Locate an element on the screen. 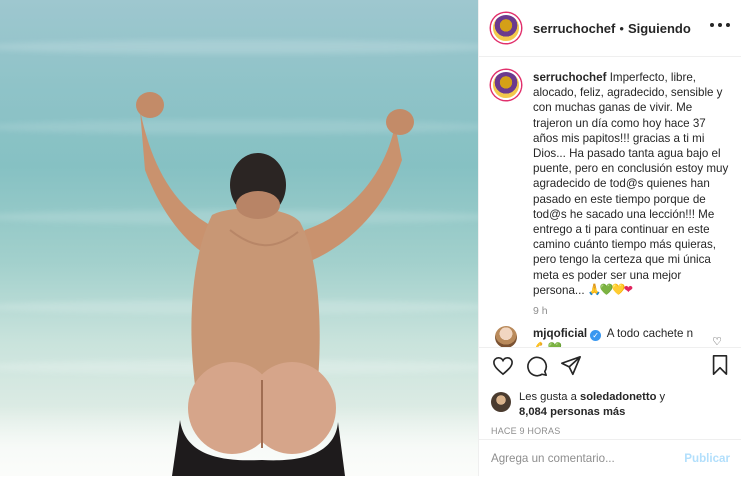  comment-body: mjqoficial✓ A todo cachete n 💪💚 is located at coordinates (628, 336).